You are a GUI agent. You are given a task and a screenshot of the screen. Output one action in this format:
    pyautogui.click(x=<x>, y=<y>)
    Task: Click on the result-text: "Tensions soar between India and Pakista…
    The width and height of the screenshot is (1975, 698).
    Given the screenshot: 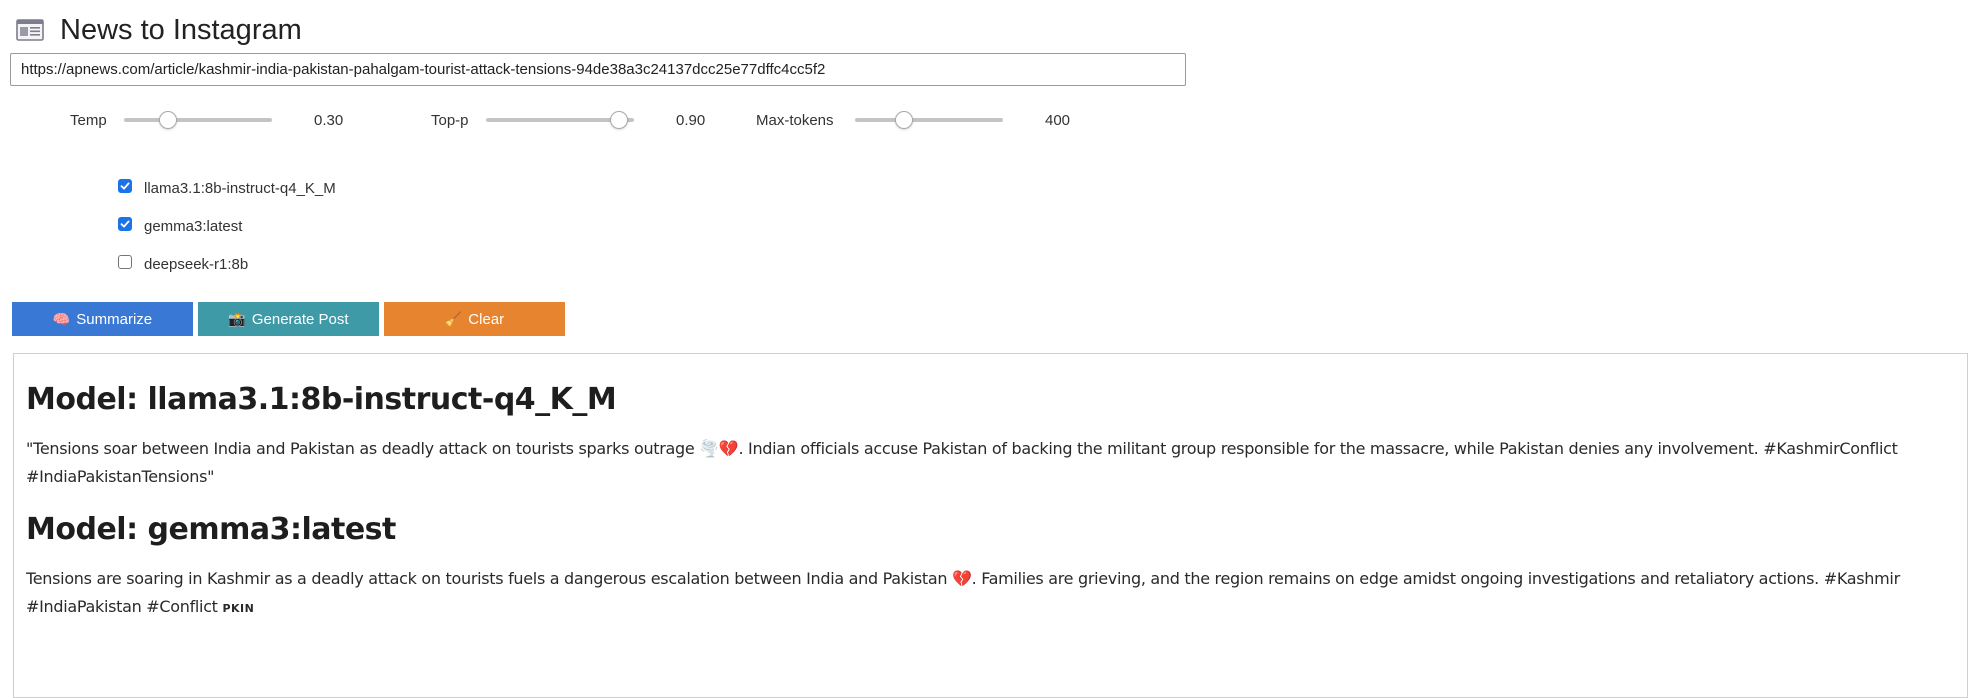 What is the action you would take?
    pyautogui.click(x=976, y=463)
    